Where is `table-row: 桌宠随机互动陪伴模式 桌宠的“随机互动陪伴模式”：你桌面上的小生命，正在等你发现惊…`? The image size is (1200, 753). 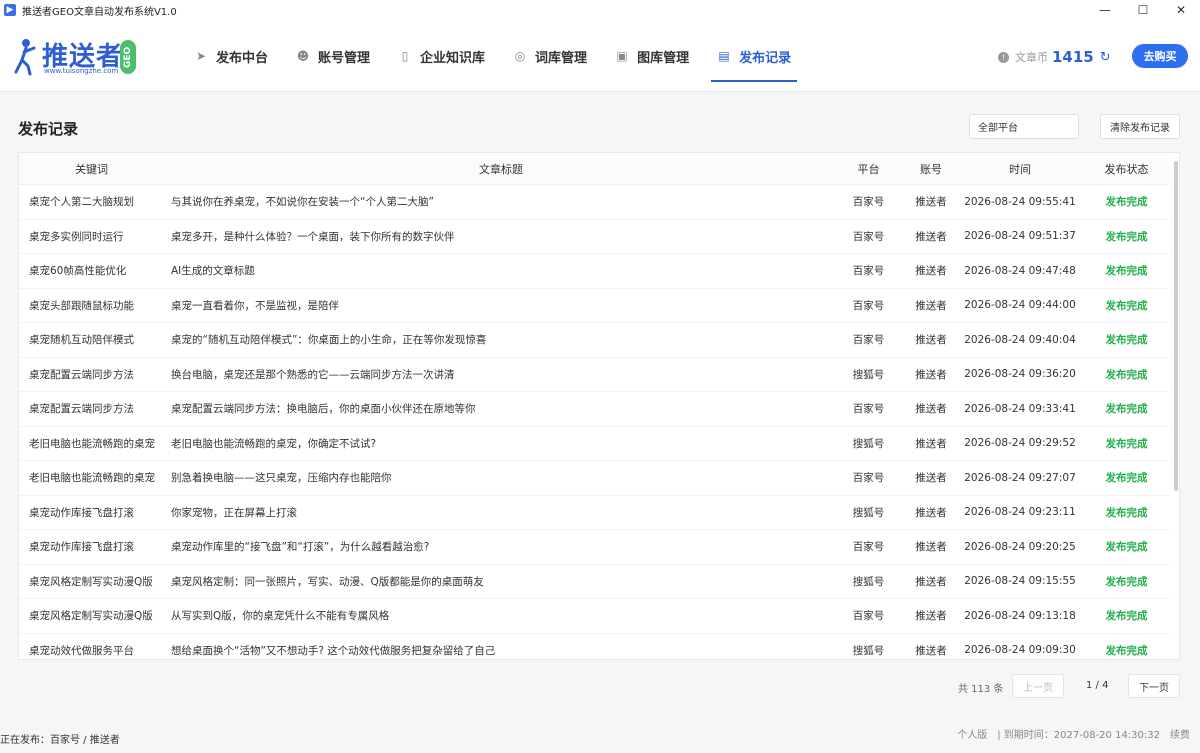 table-row: 桌宠随机互动陪伴模式 桌宠的“随机互动陪伴模式”：你桌面上的小生命，正在等你发现惊… is located at coordinates (594, 340).